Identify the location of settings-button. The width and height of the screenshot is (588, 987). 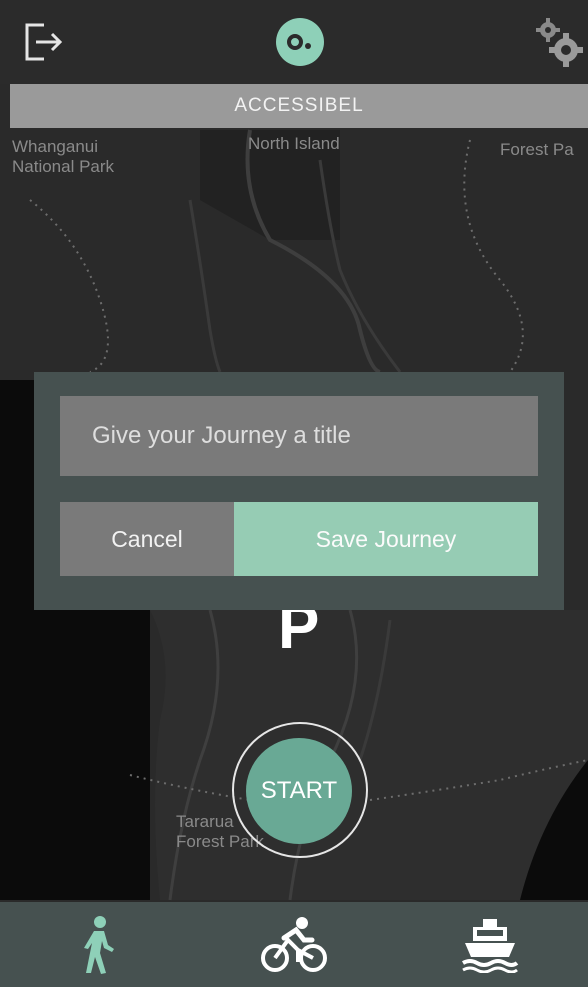
(558, 42).